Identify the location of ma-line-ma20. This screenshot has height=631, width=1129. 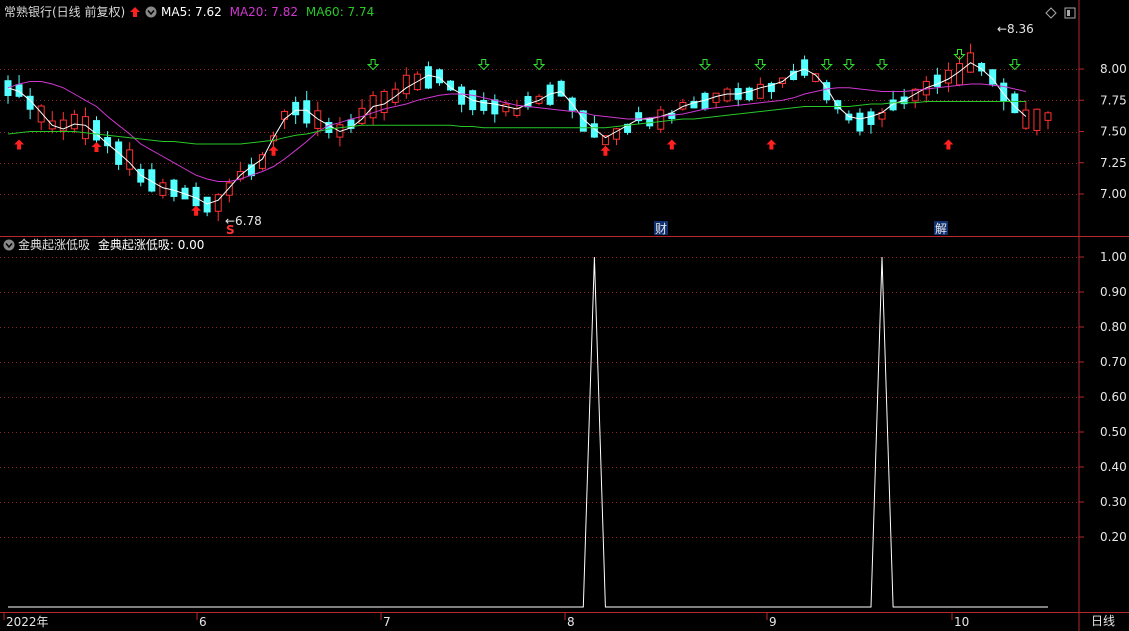
(517, 131).